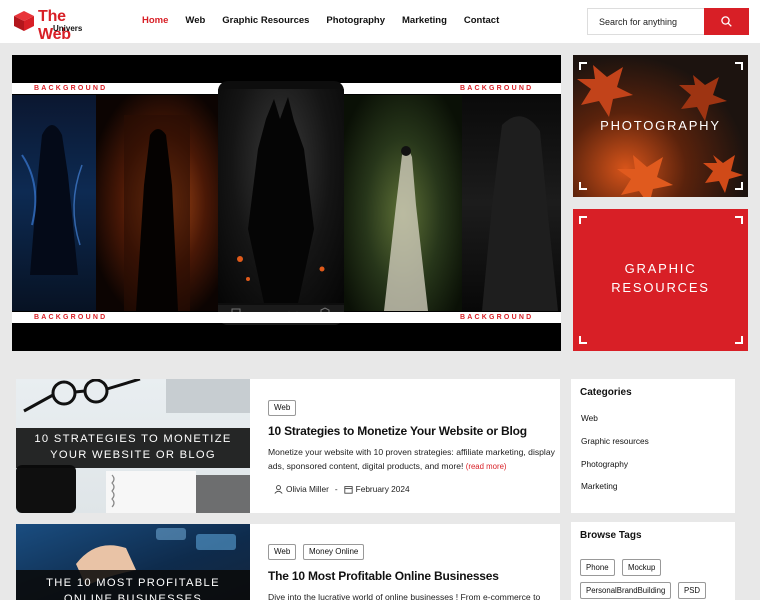  Describe the element at coordinates (133, 562) in the screenshot. I see `post-thumbnail: THE 10 MOST PROFITABLE ONLINE BUSINESSES` at that location.